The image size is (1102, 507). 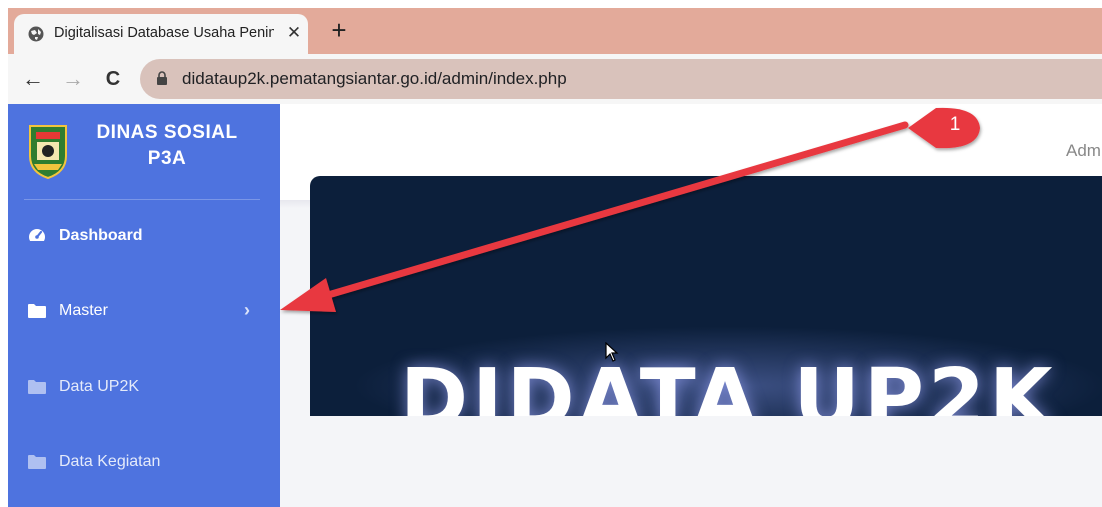 I want to click on tachometer-icon, so click(x=37, y=236).